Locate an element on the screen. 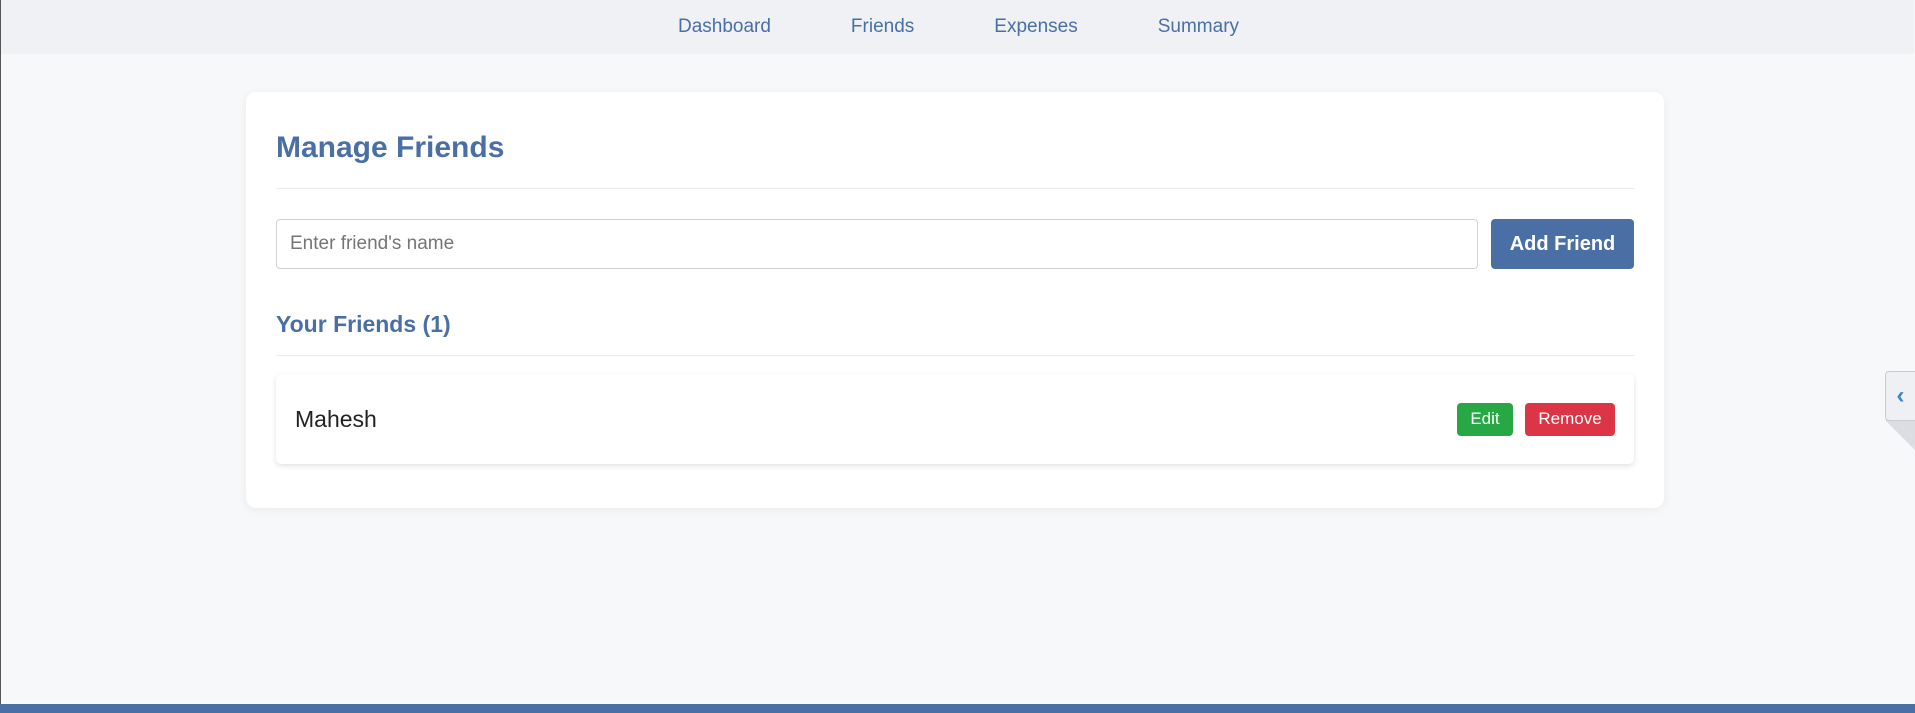 Image resolution: width=1915 pixels, height=713 pixels. nav-links: Dashboard Friends Expenses Summary is located at coordinates (958, 27).